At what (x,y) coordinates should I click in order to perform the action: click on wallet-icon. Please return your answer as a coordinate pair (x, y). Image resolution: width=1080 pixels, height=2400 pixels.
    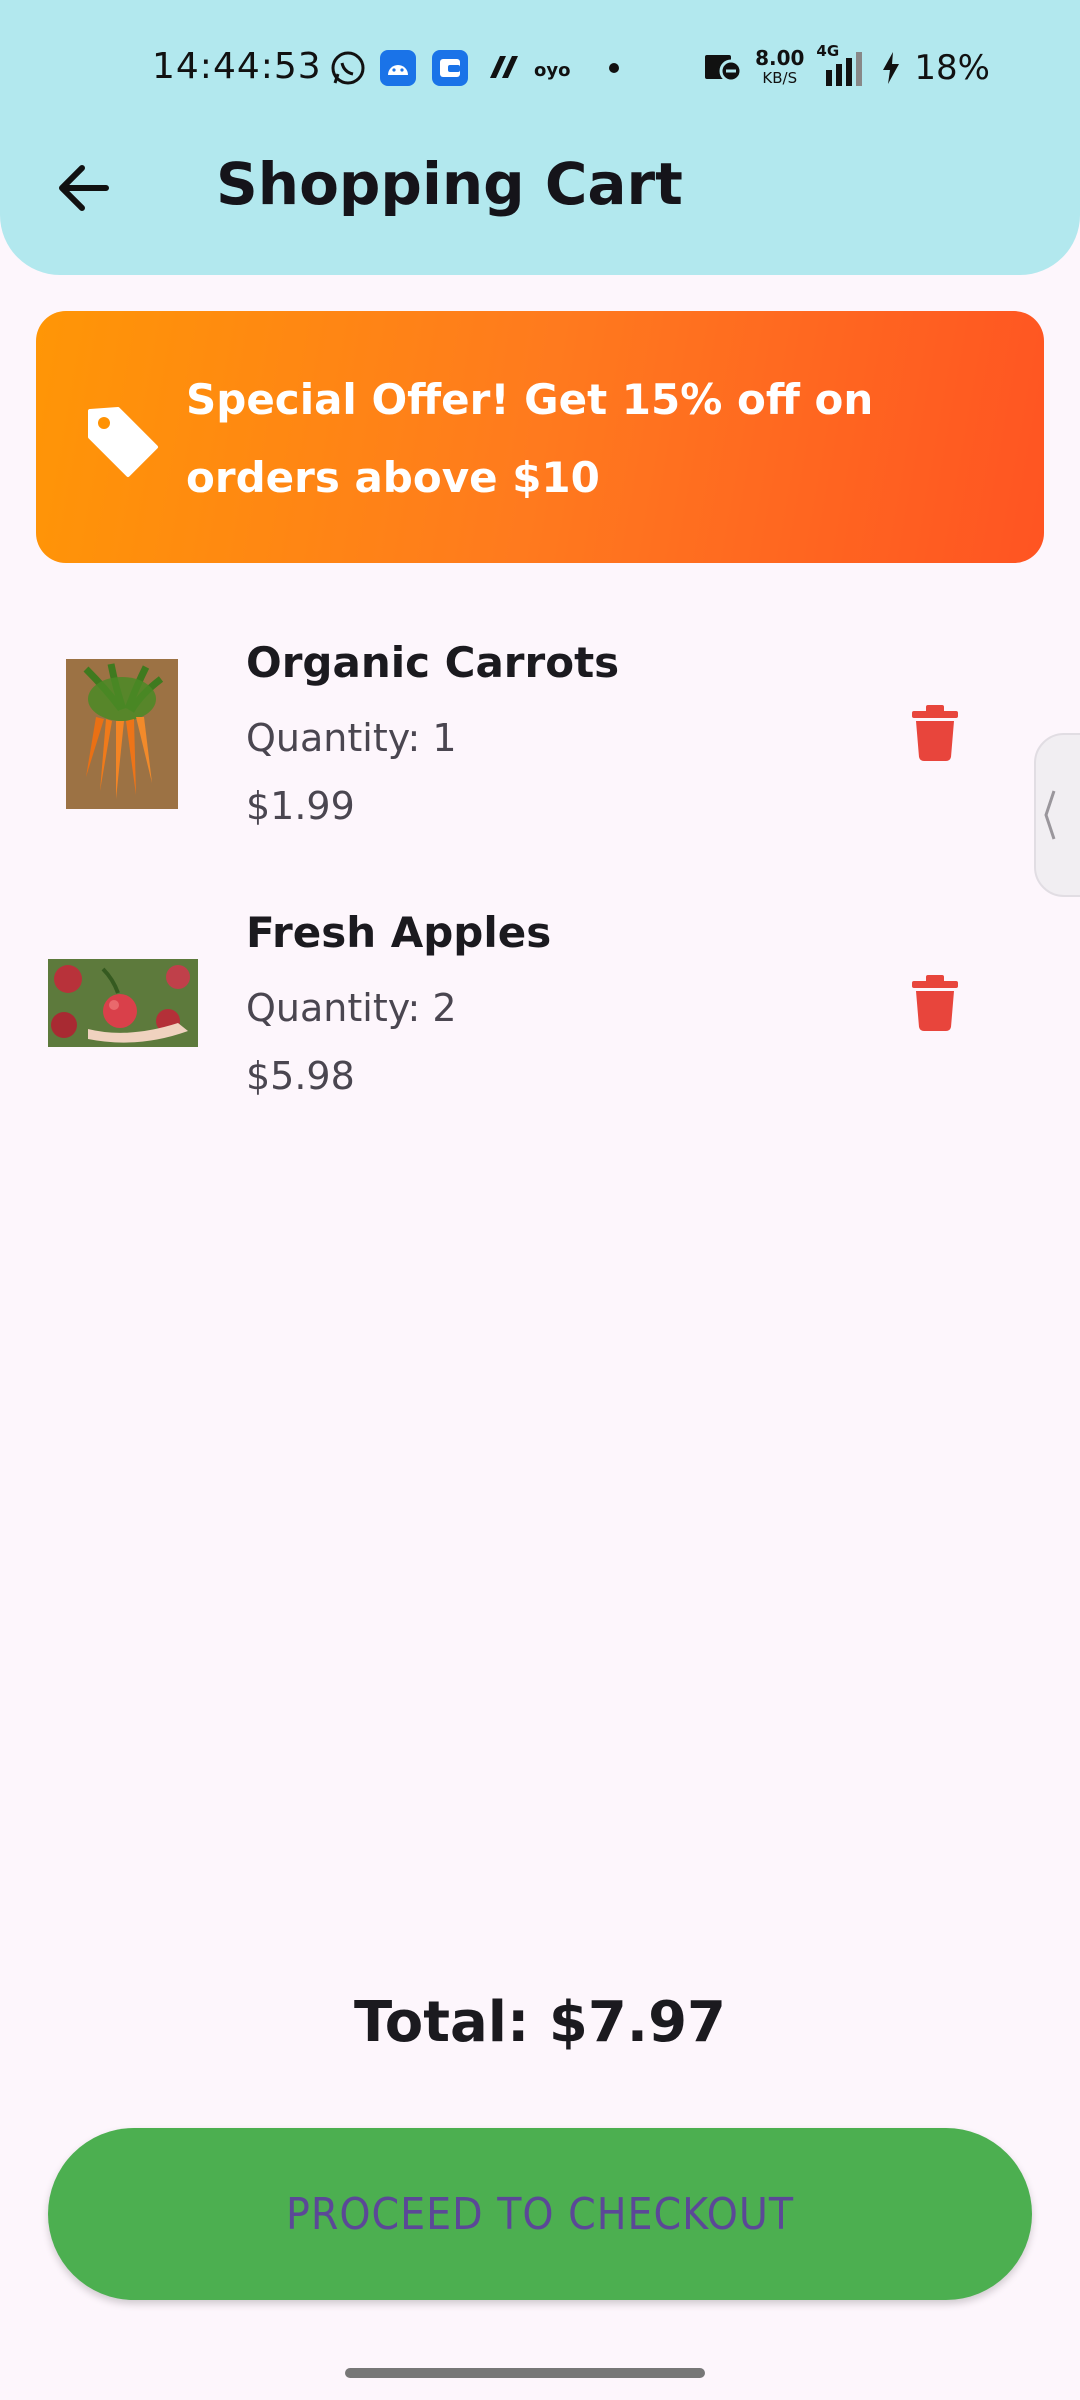
    Looking at the image, I should click on (450, 68).